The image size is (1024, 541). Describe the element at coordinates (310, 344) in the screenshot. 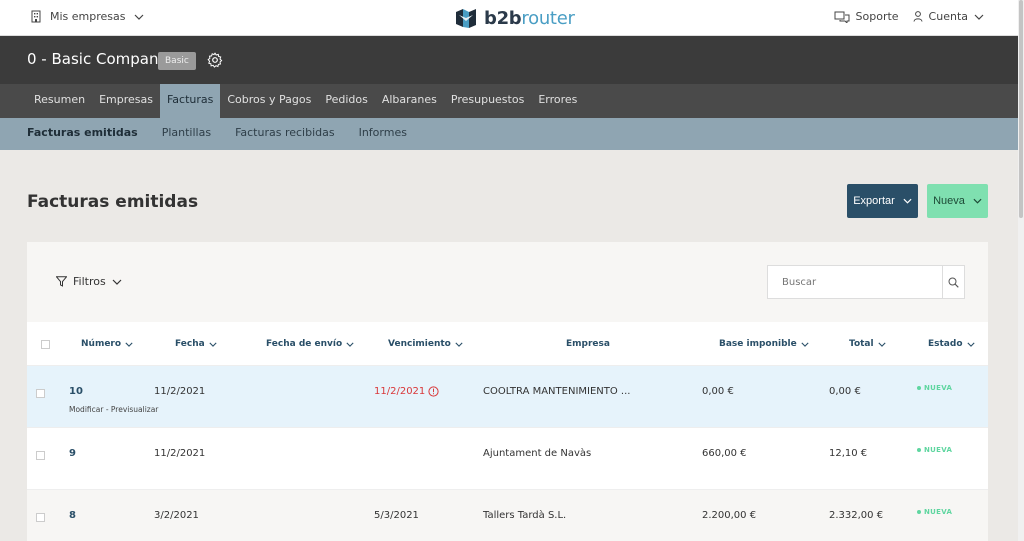

I see `column-fecha-envio: Fecha de envío` at that location.